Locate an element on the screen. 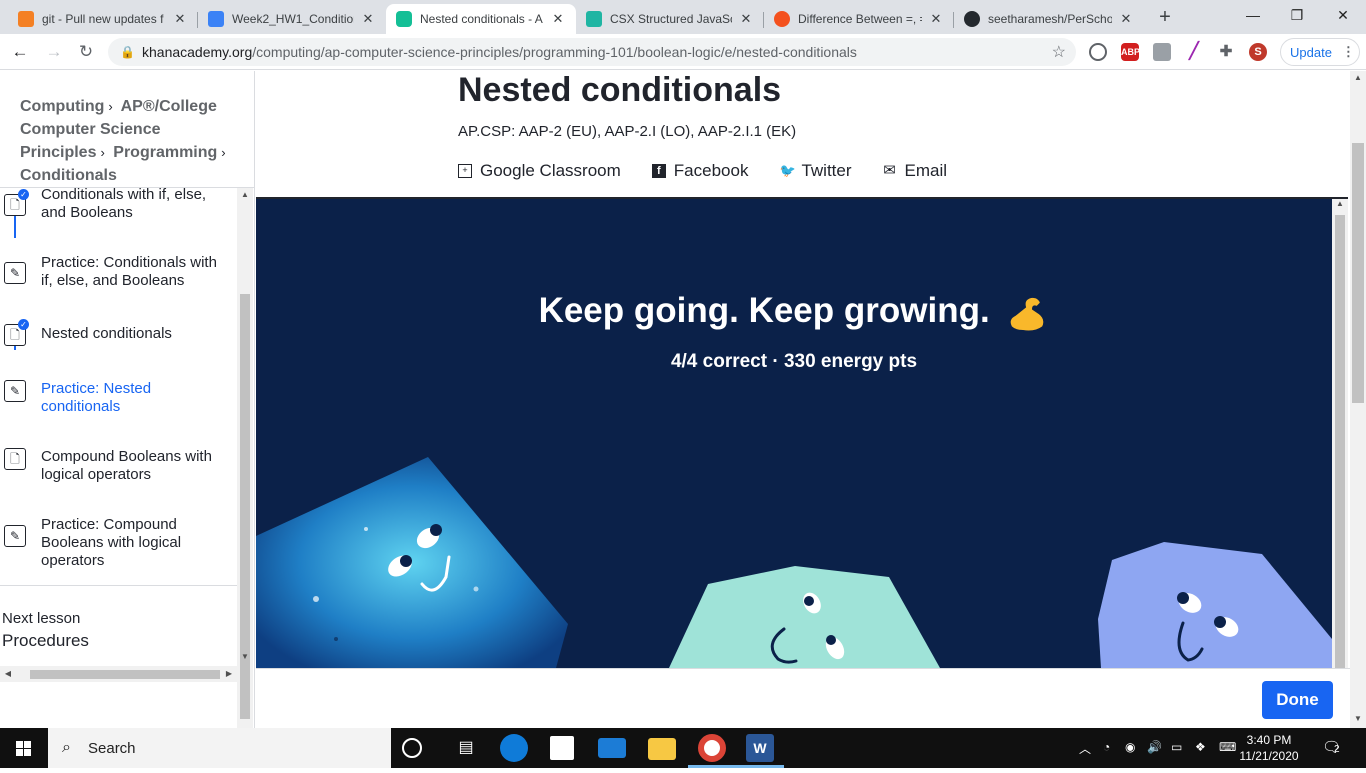 The width and height of the screenshot is (1366, 773). chevron-up-icon: ︿ is located at coordinates (1085, 748).